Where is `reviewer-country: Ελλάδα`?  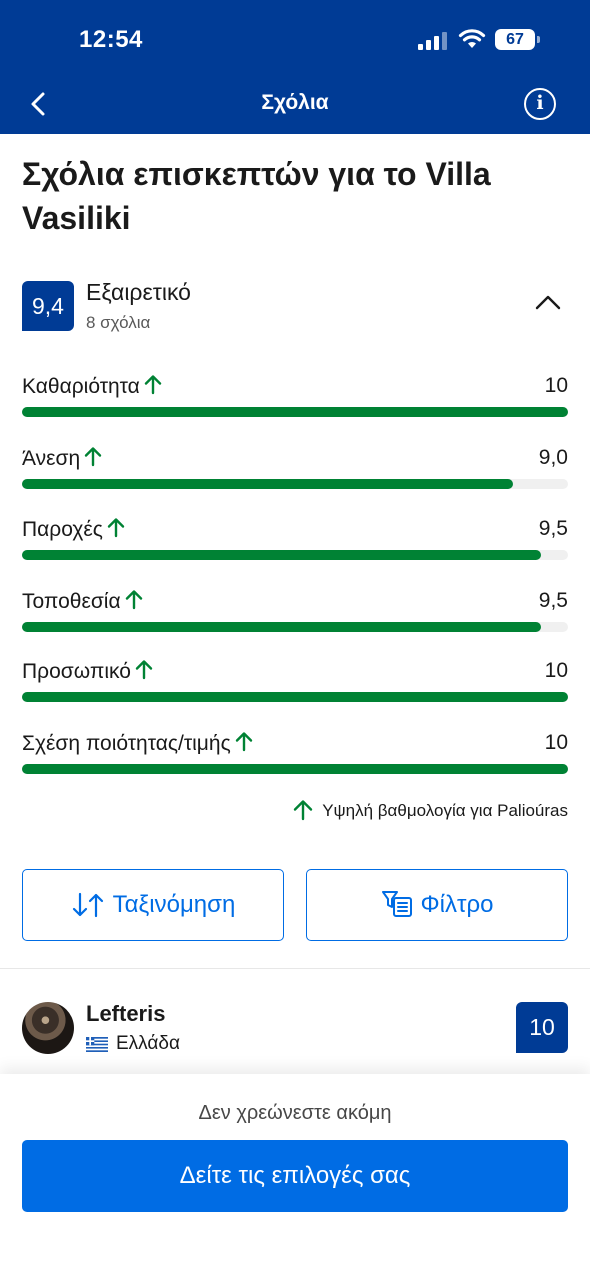
reviewer-country: Ελλάδα is located at coordinates (148, 1043).